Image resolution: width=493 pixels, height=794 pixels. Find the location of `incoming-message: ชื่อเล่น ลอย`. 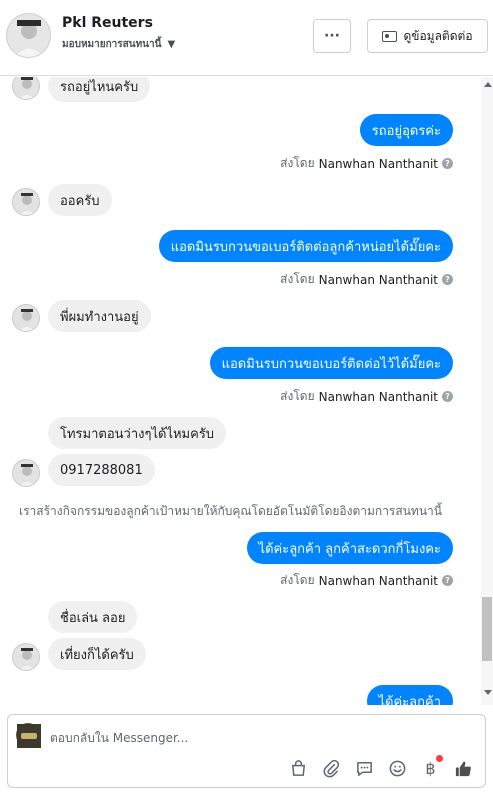

incoming-message: ชื่อเล่น ลอย is located at coordinates (93, 617).